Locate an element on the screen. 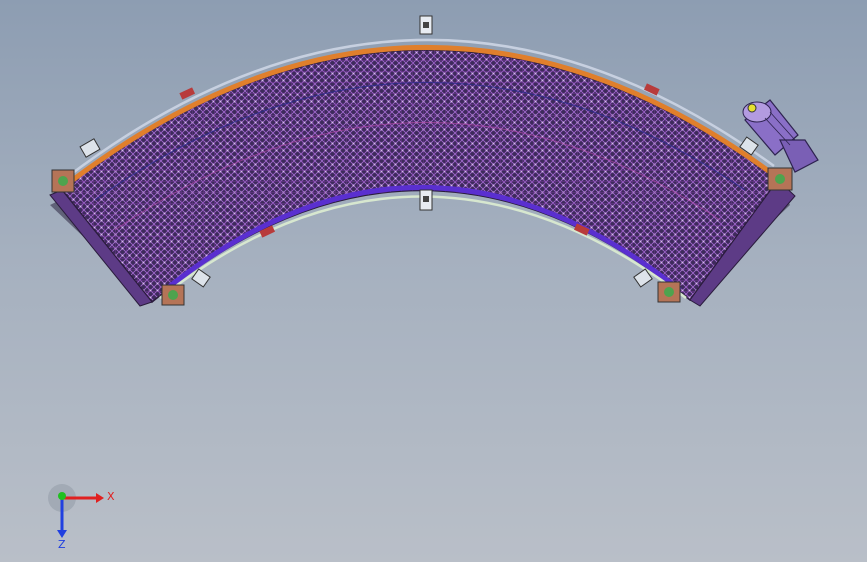  x-axis-arrow is located at coordinates (100, 498).